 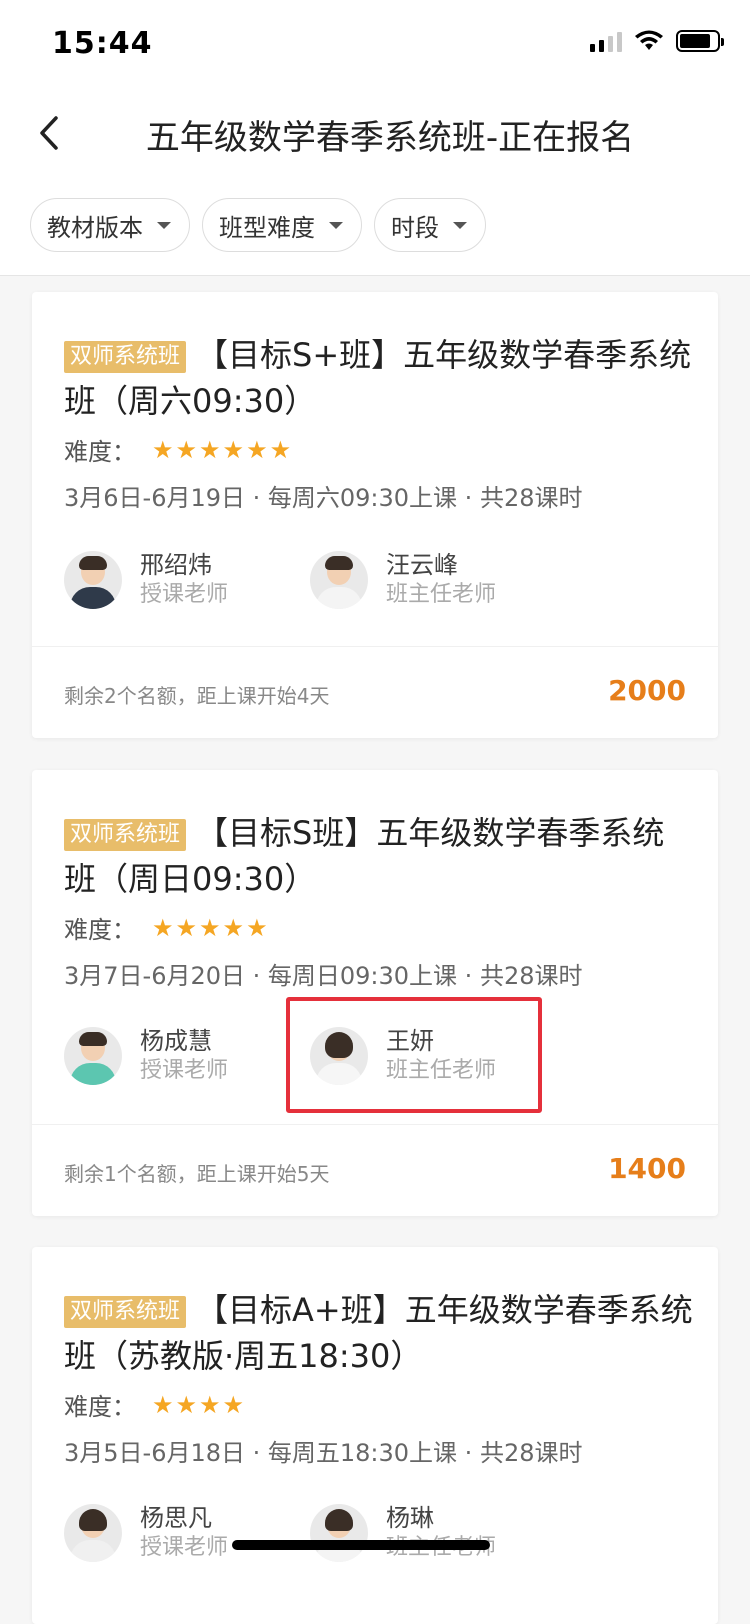 I want to click on filter-label: 时段, so click(x=415, y=227).